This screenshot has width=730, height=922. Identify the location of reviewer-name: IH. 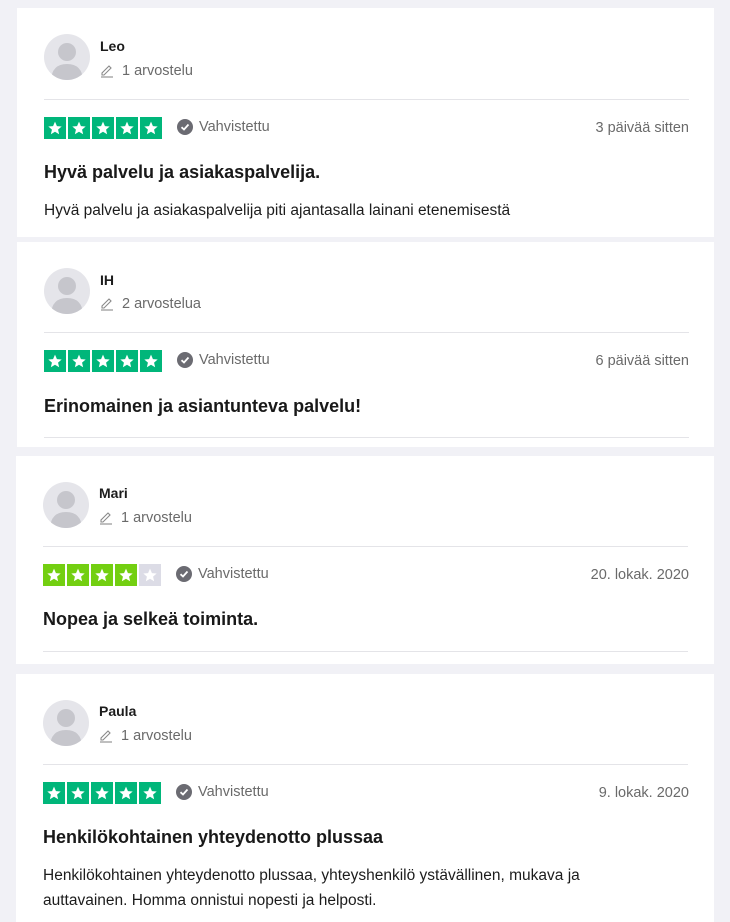
(107, 280).